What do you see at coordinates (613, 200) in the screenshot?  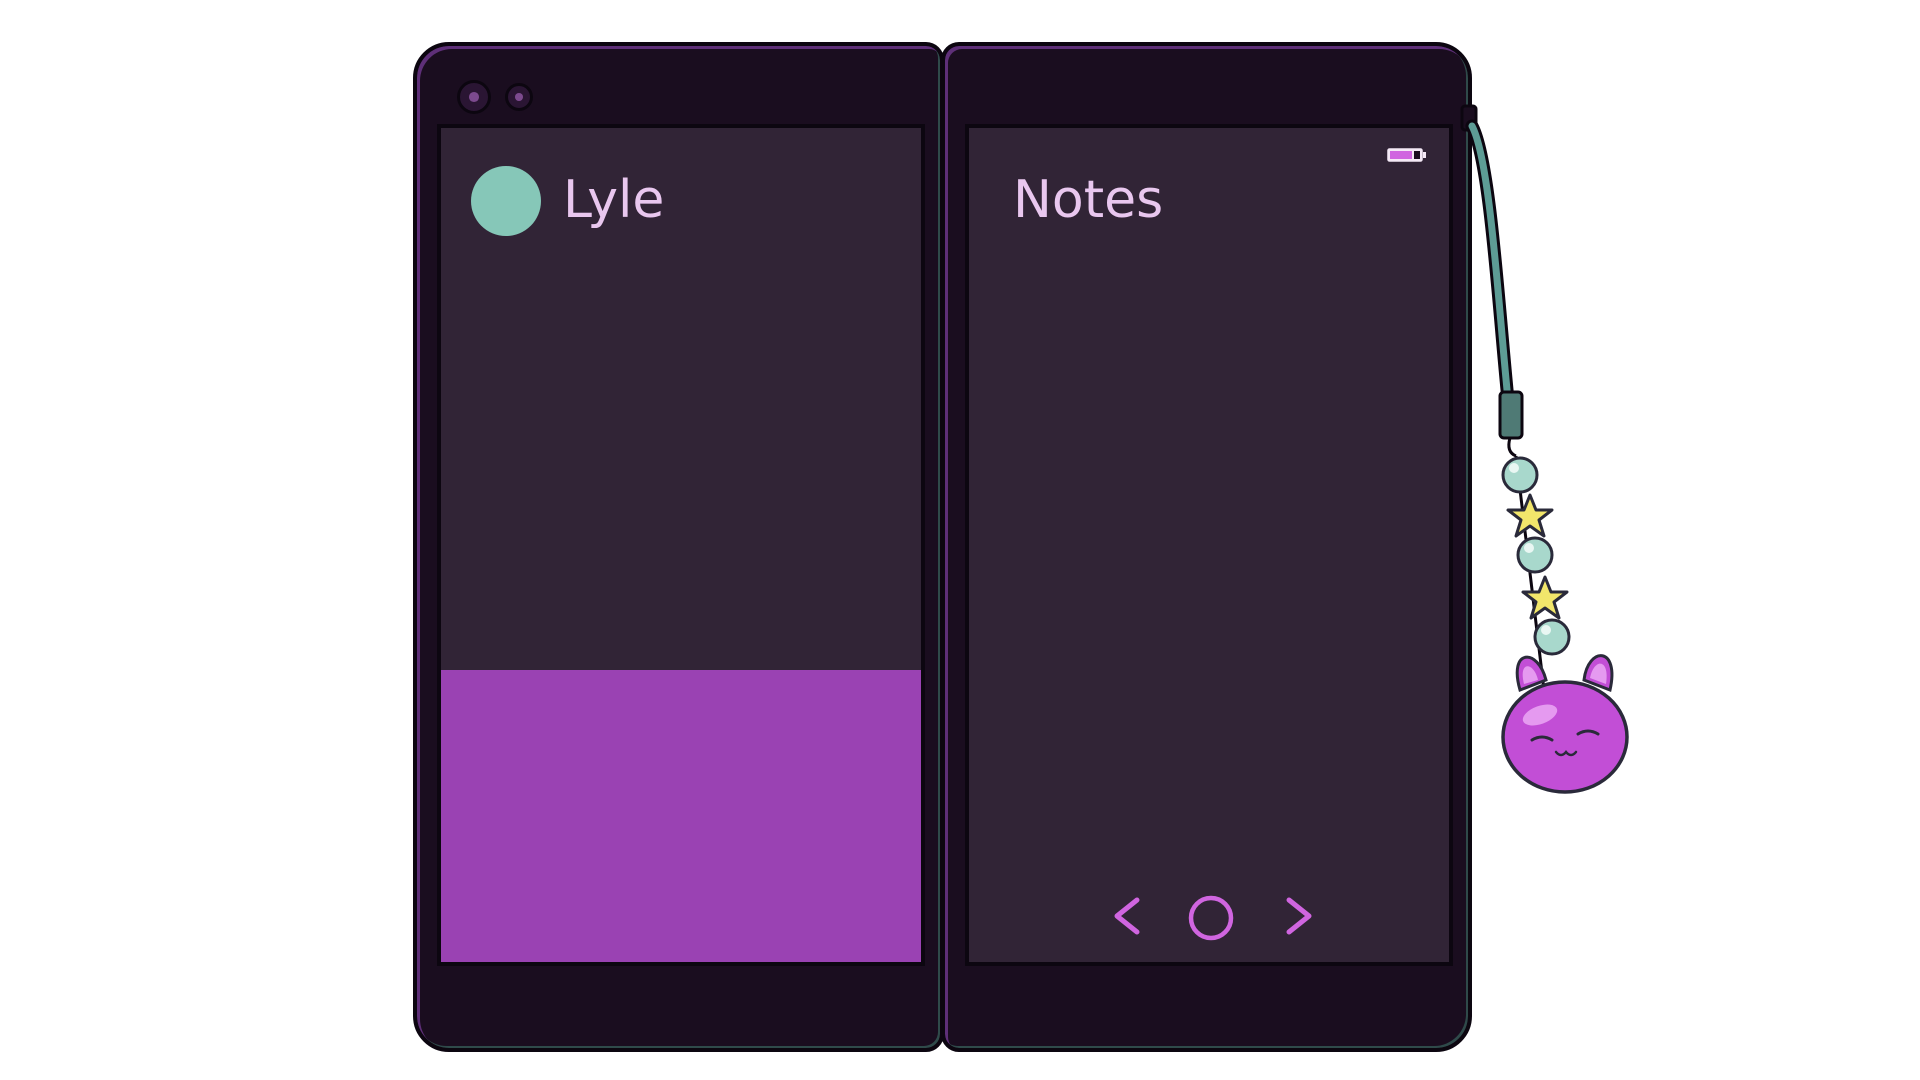 I see `contact-name: Lyle` at bounding box center [613, 200].